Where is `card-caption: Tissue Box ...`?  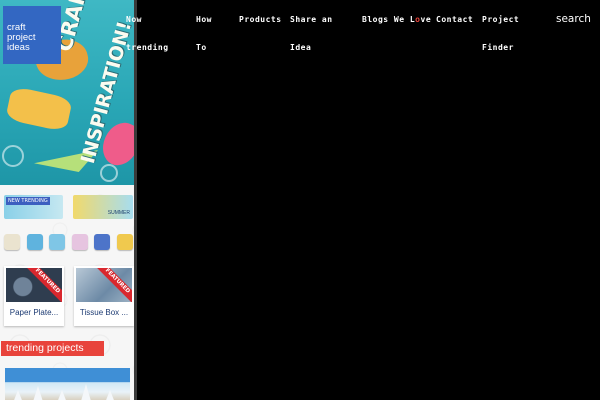 card-caption: Tissue Box ... is located at coordinates (104, 312).